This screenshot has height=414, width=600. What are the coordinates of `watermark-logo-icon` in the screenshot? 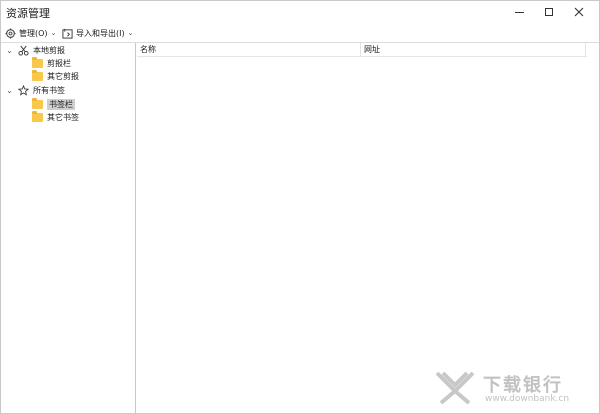 It's located at (455, 388).